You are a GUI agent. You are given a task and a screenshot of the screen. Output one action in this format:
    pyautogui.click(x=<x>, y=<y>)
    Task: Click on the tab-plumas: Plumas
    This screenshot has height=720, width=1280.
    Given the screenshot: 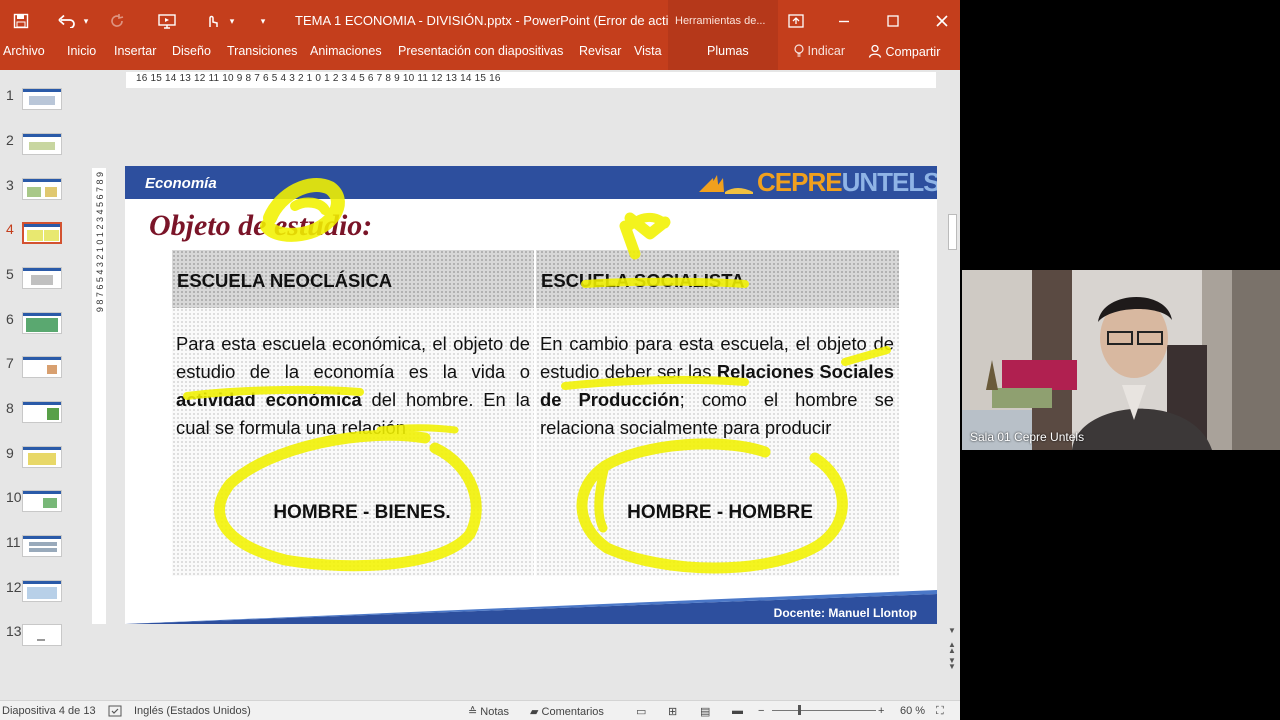 What is the action you would take?
    pyautogui.click(x=728, y=51)
    